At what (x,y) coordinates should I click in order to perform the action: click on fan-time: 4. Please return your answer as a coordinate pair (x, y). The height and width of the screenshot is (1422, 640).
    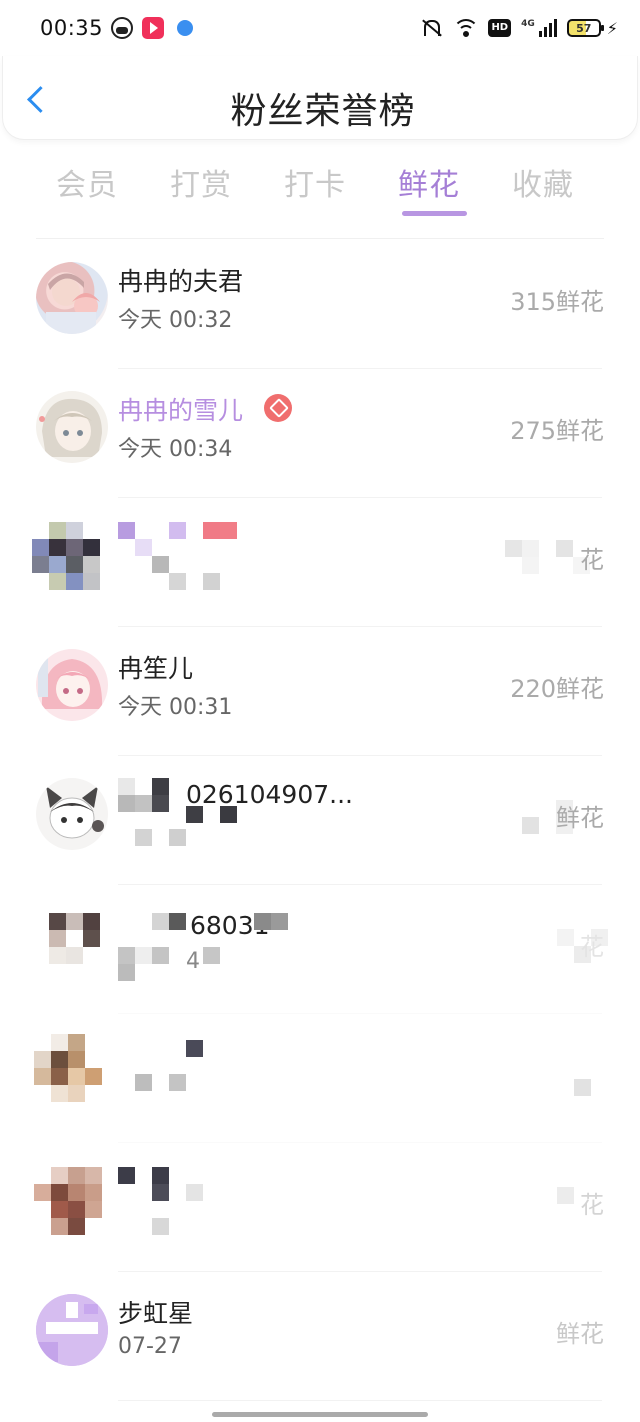
    Looking at the image, I should click on (193, 961).